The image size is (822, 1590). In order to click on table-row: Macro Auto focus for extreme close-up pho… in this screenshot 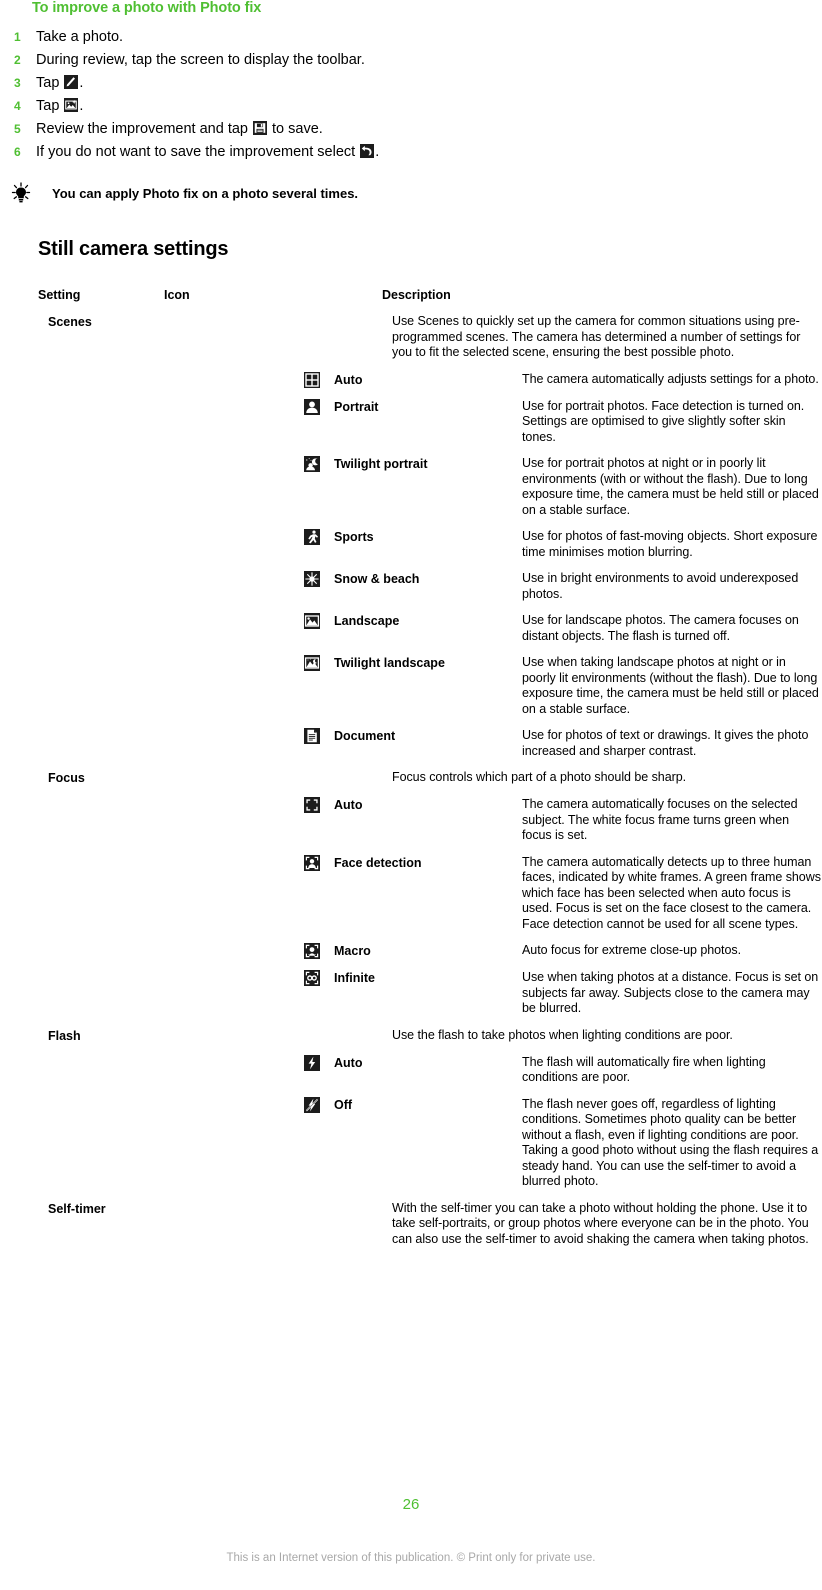, I will do `click(430, 951)`.